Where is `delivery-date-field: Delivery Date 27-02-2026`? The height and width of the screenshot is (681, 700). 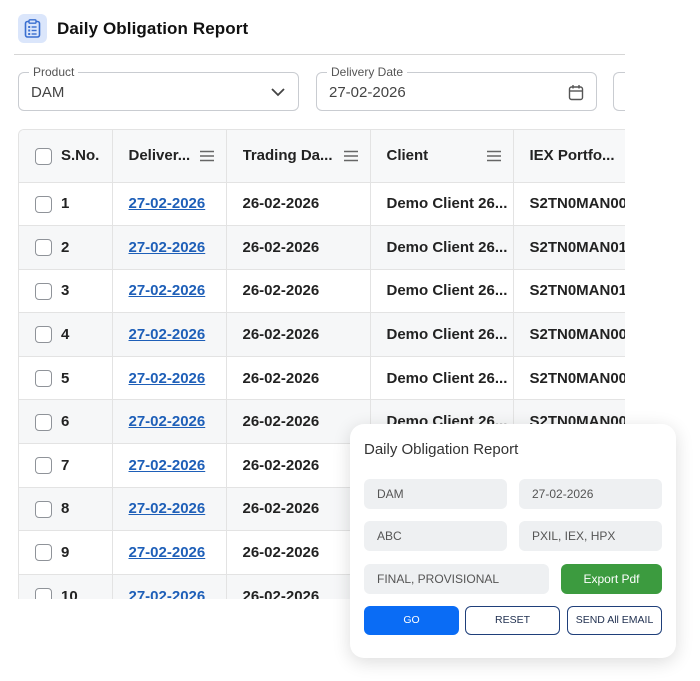 delivery-date-field: Delivery Date 27-02-2026 is located at coordinates (456, 88).